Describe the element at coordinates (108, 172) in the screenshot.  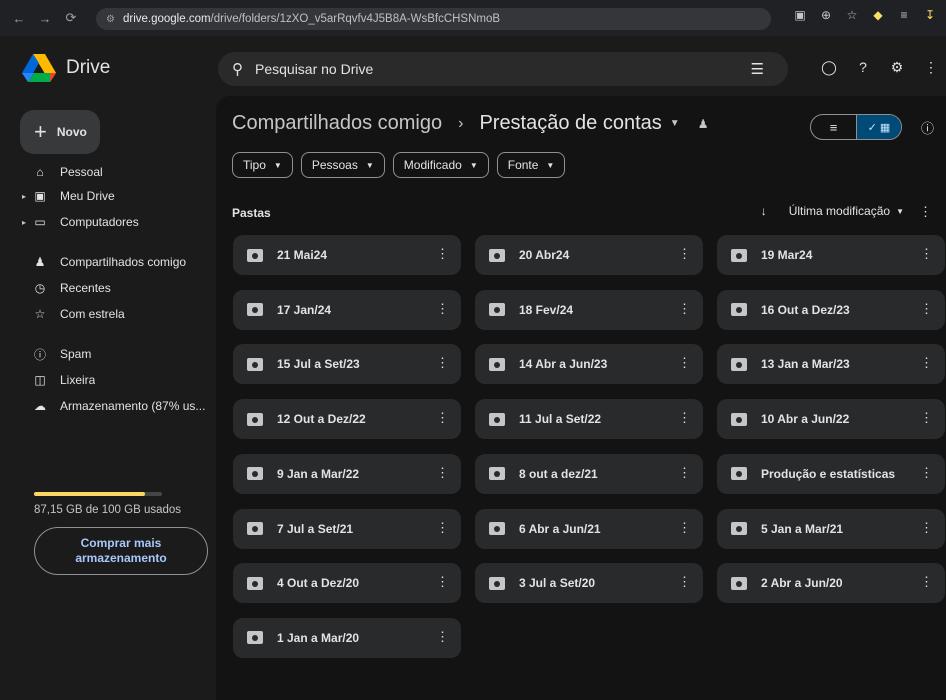
I see `sidebar-item-pessoal: ⌂ Pessoal` at that location.